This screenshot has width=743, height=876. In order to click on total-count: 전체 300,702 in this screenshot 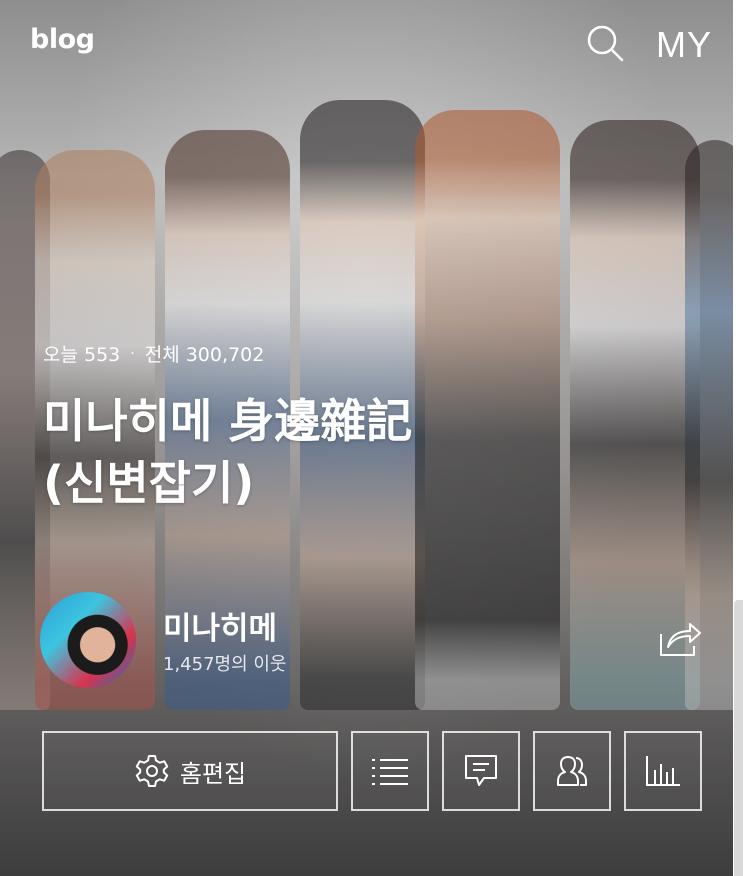, I will do `click(204, 355)`.